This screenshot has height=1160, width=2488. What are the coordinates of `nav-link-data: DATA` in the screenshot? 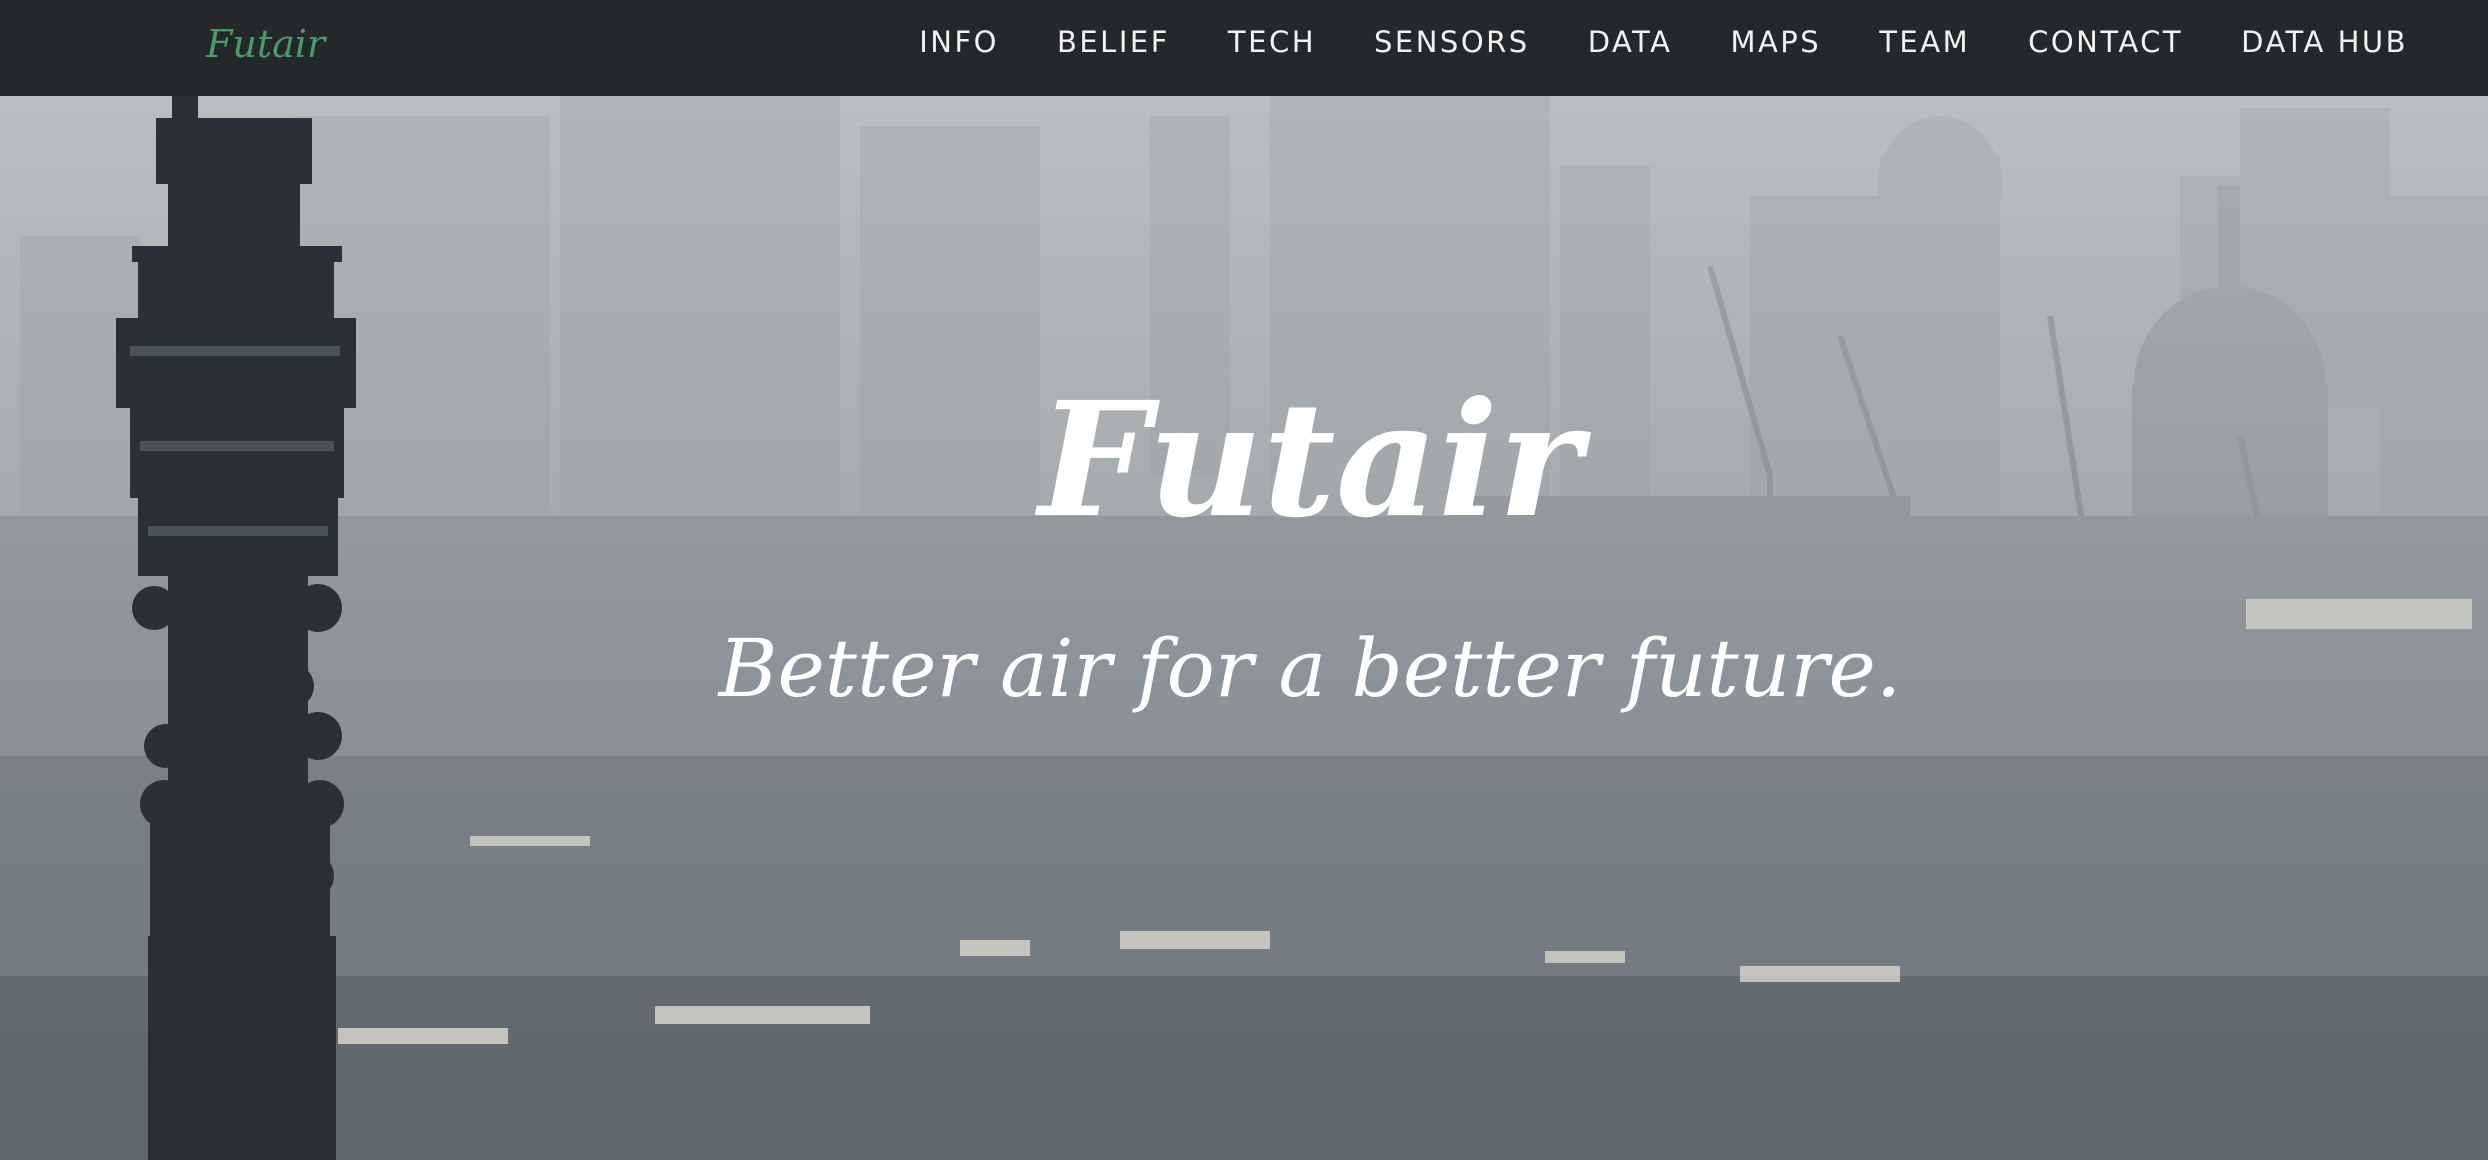 It's located at (1630, 42).